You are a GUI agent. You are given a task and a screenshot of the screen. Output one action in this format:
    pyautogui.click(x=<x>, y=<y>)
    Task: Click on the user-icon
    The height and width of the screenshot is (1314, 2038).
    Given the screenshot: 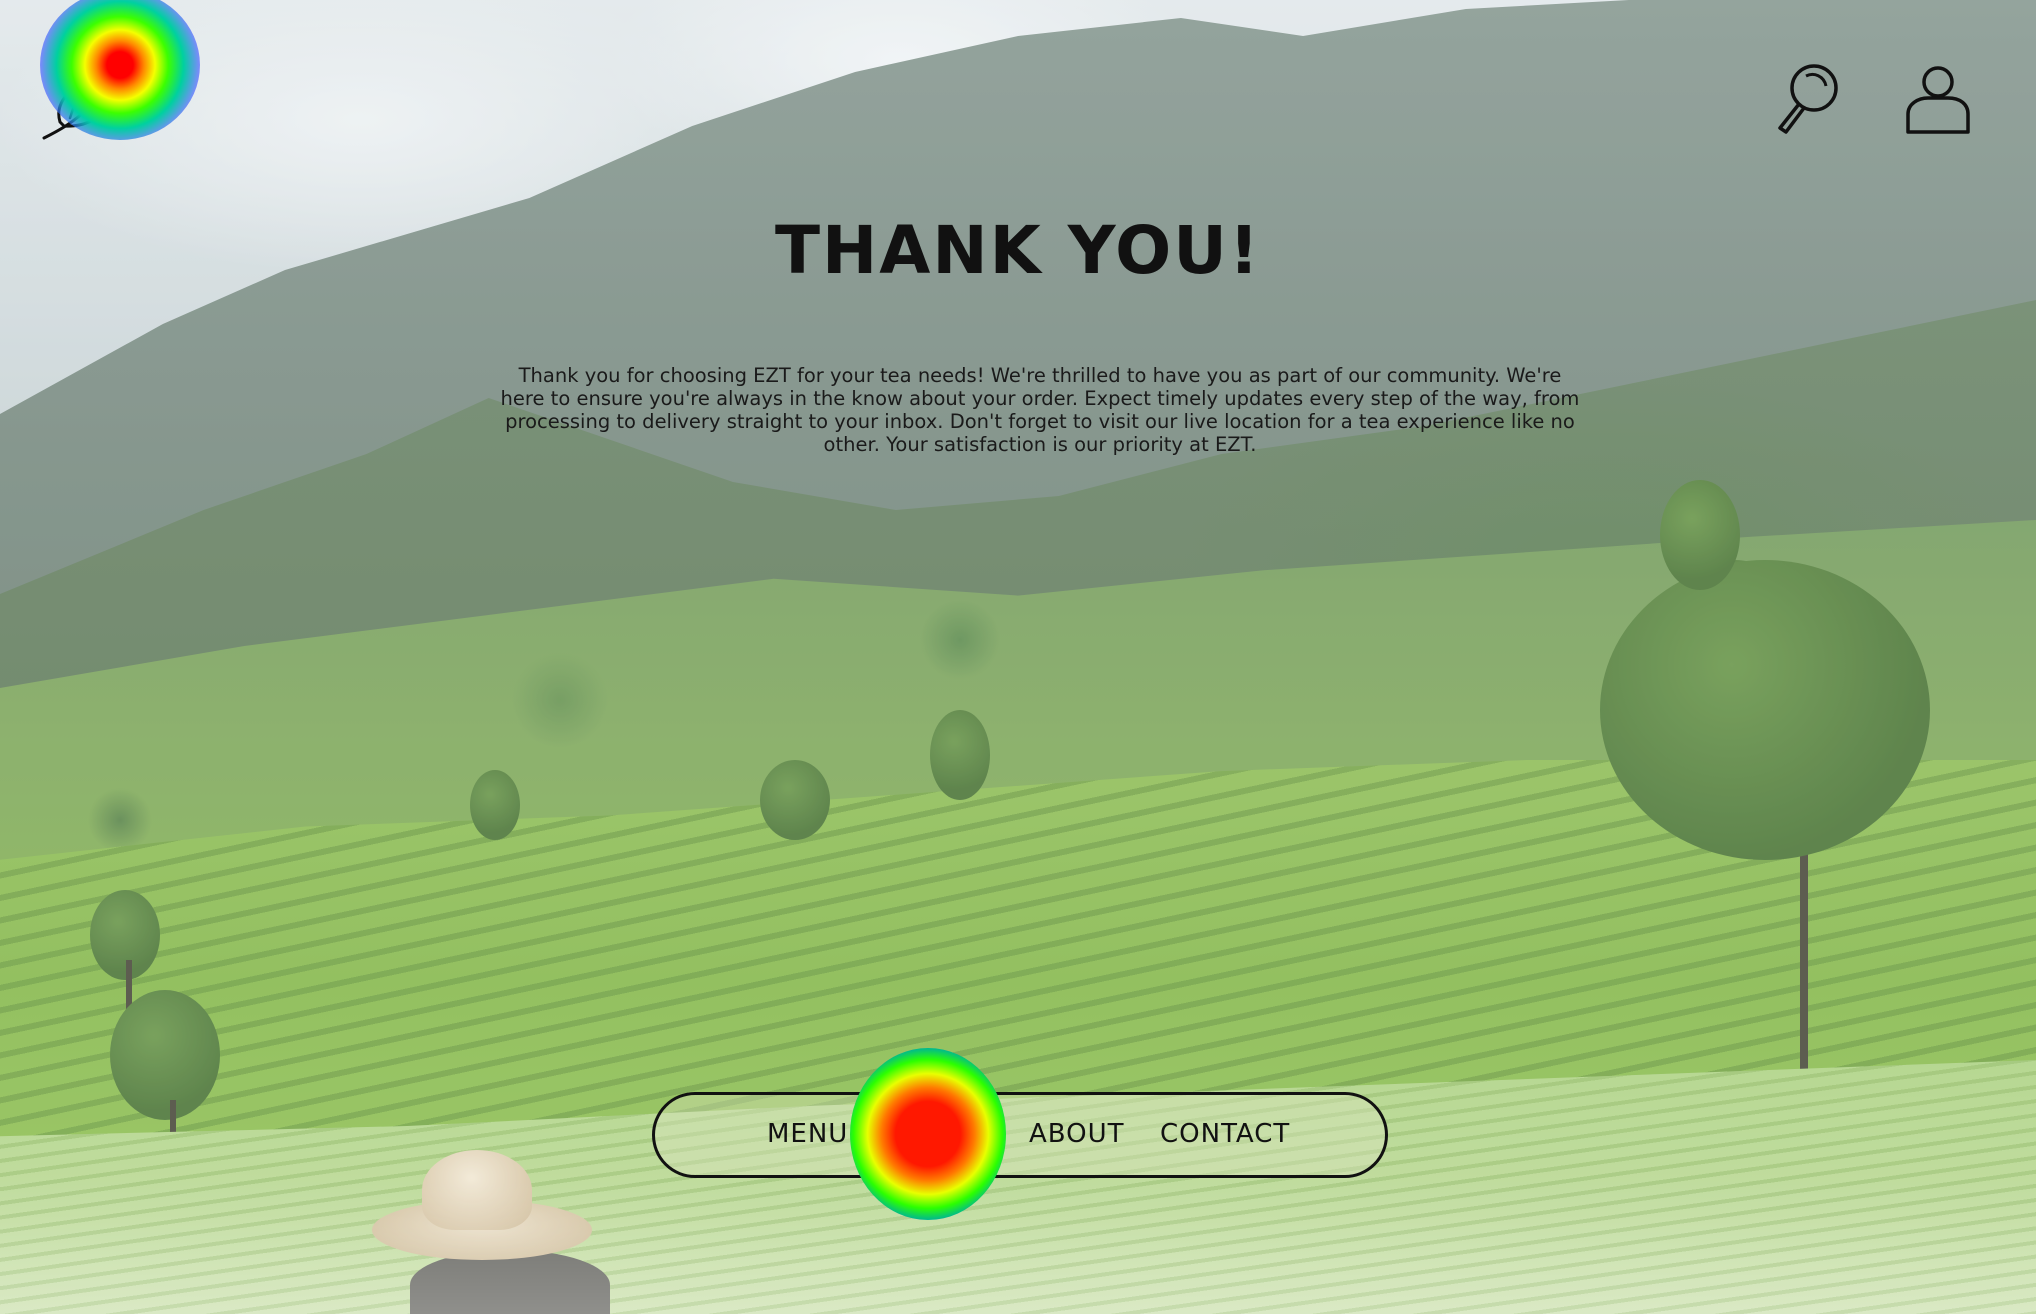 What is the action you would take?
    pyautogui.click(x=1938, y=100)
    